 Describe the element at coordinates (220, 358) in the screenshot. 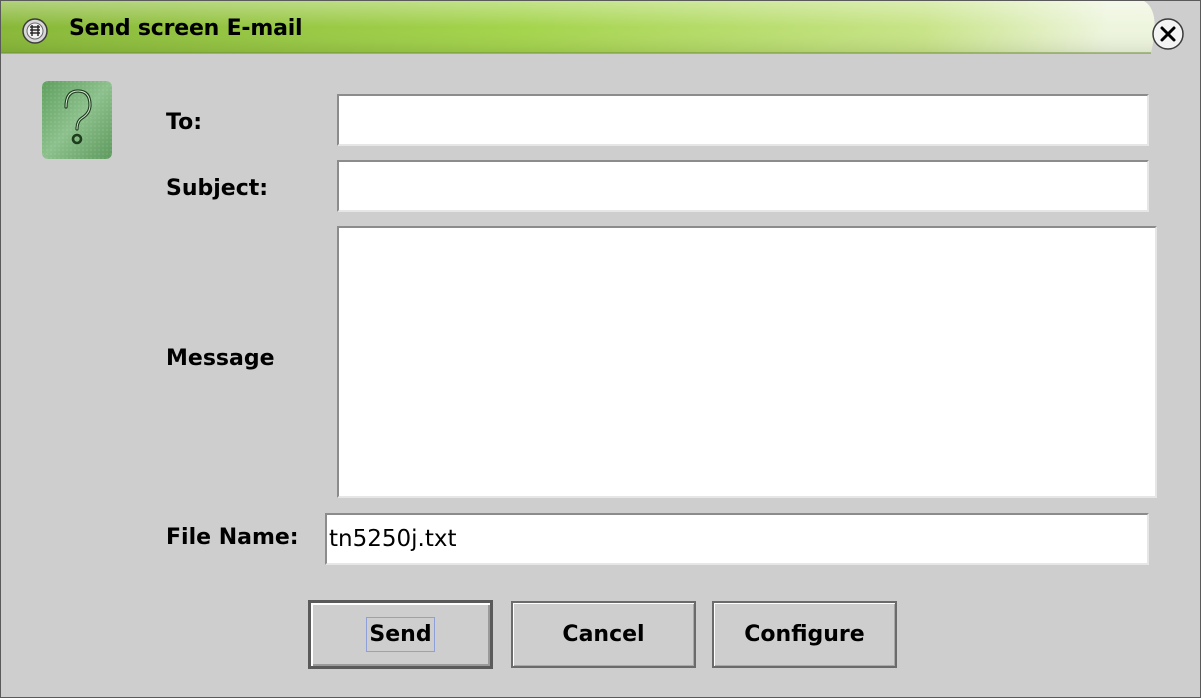

I see `message-label: Message` at that location.